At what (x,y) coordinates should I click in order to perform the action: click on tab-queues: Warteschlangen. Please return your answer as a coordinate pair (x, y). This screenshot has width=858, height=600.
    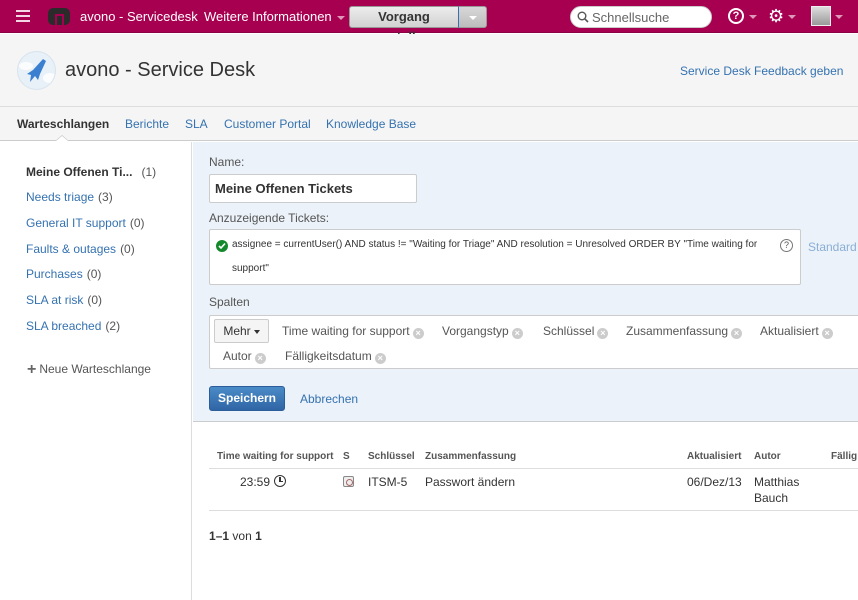
    Looking at the image, I should click on (63, 124).